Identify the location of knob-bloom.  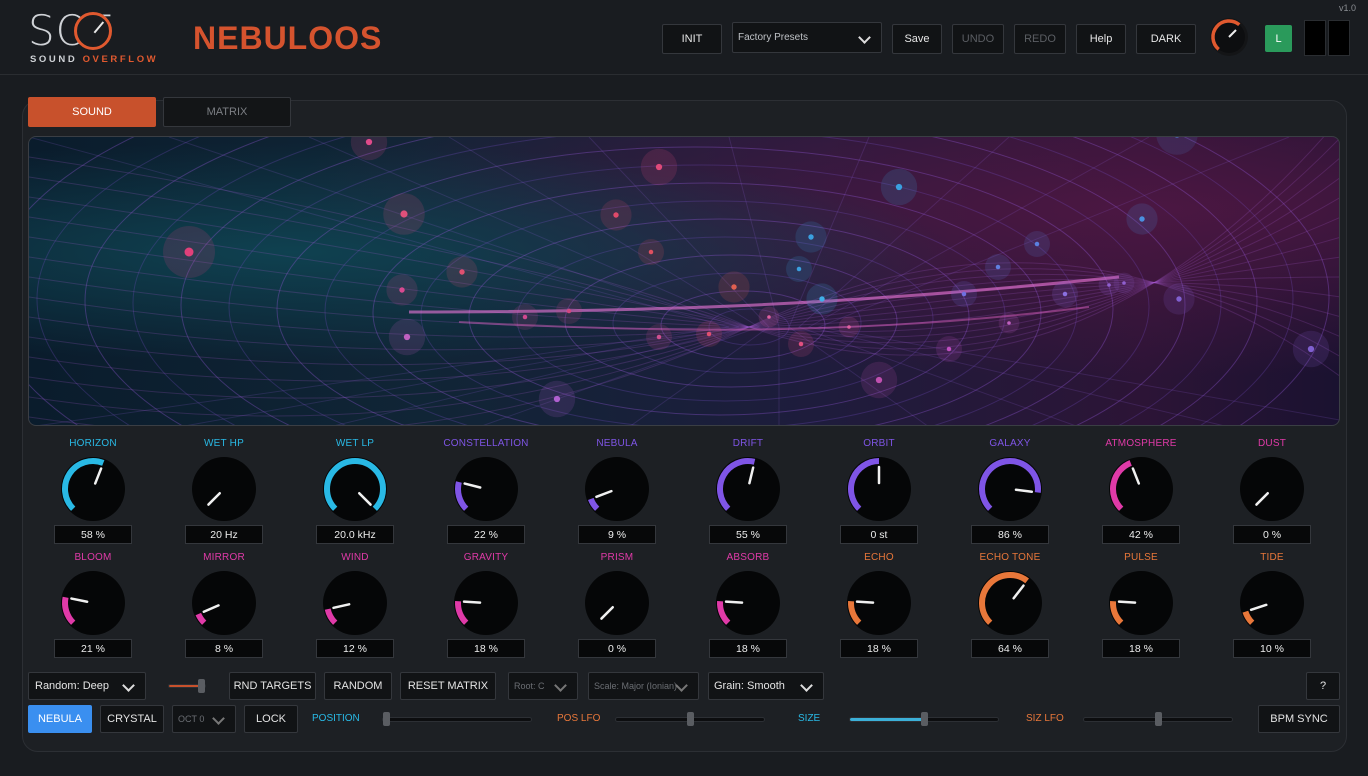
(93, 603).